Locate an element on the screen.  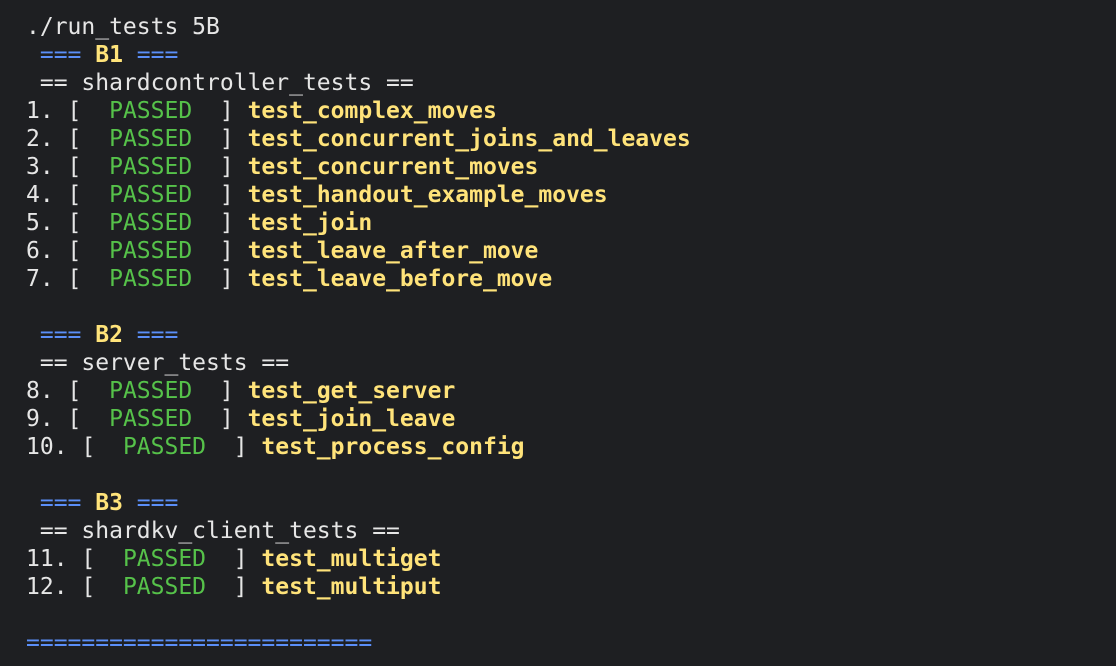
test-row: 5. [ PASSED ] test_join is located at coordinates (566, 223).